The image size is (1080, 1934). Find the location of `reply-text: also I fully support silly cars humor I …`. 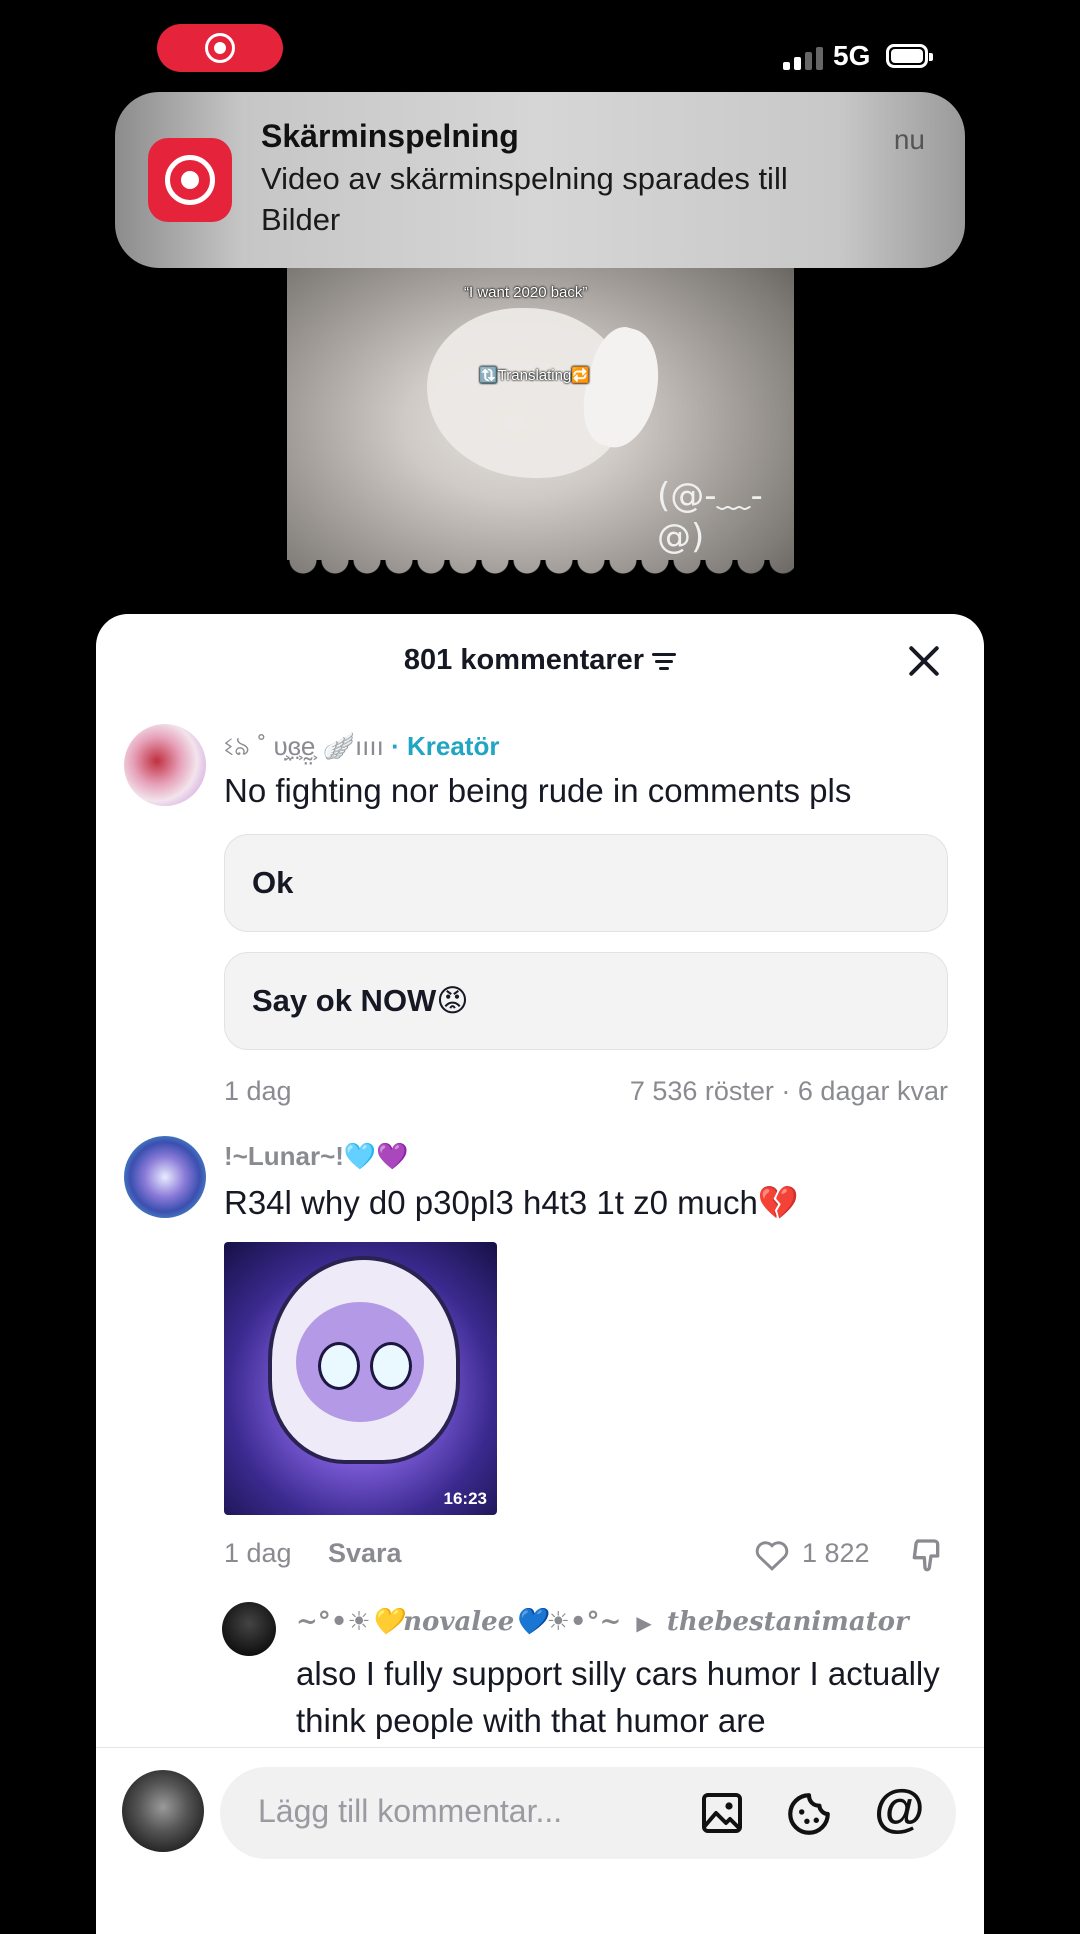

reply-text: also I fully support silly cars humor I … is located at coordinates (618, 1697).